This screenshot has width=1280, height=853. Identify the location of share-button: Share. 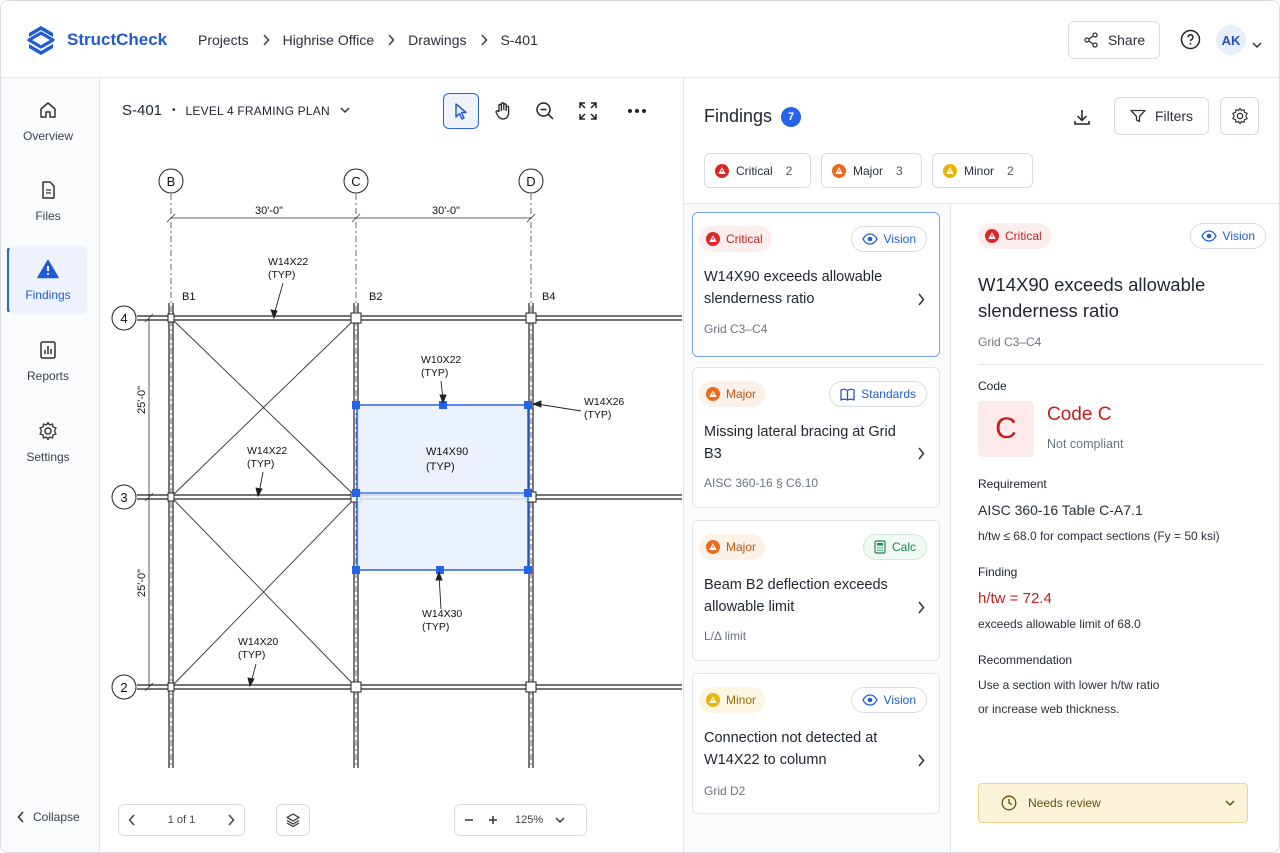
(1114, 40).